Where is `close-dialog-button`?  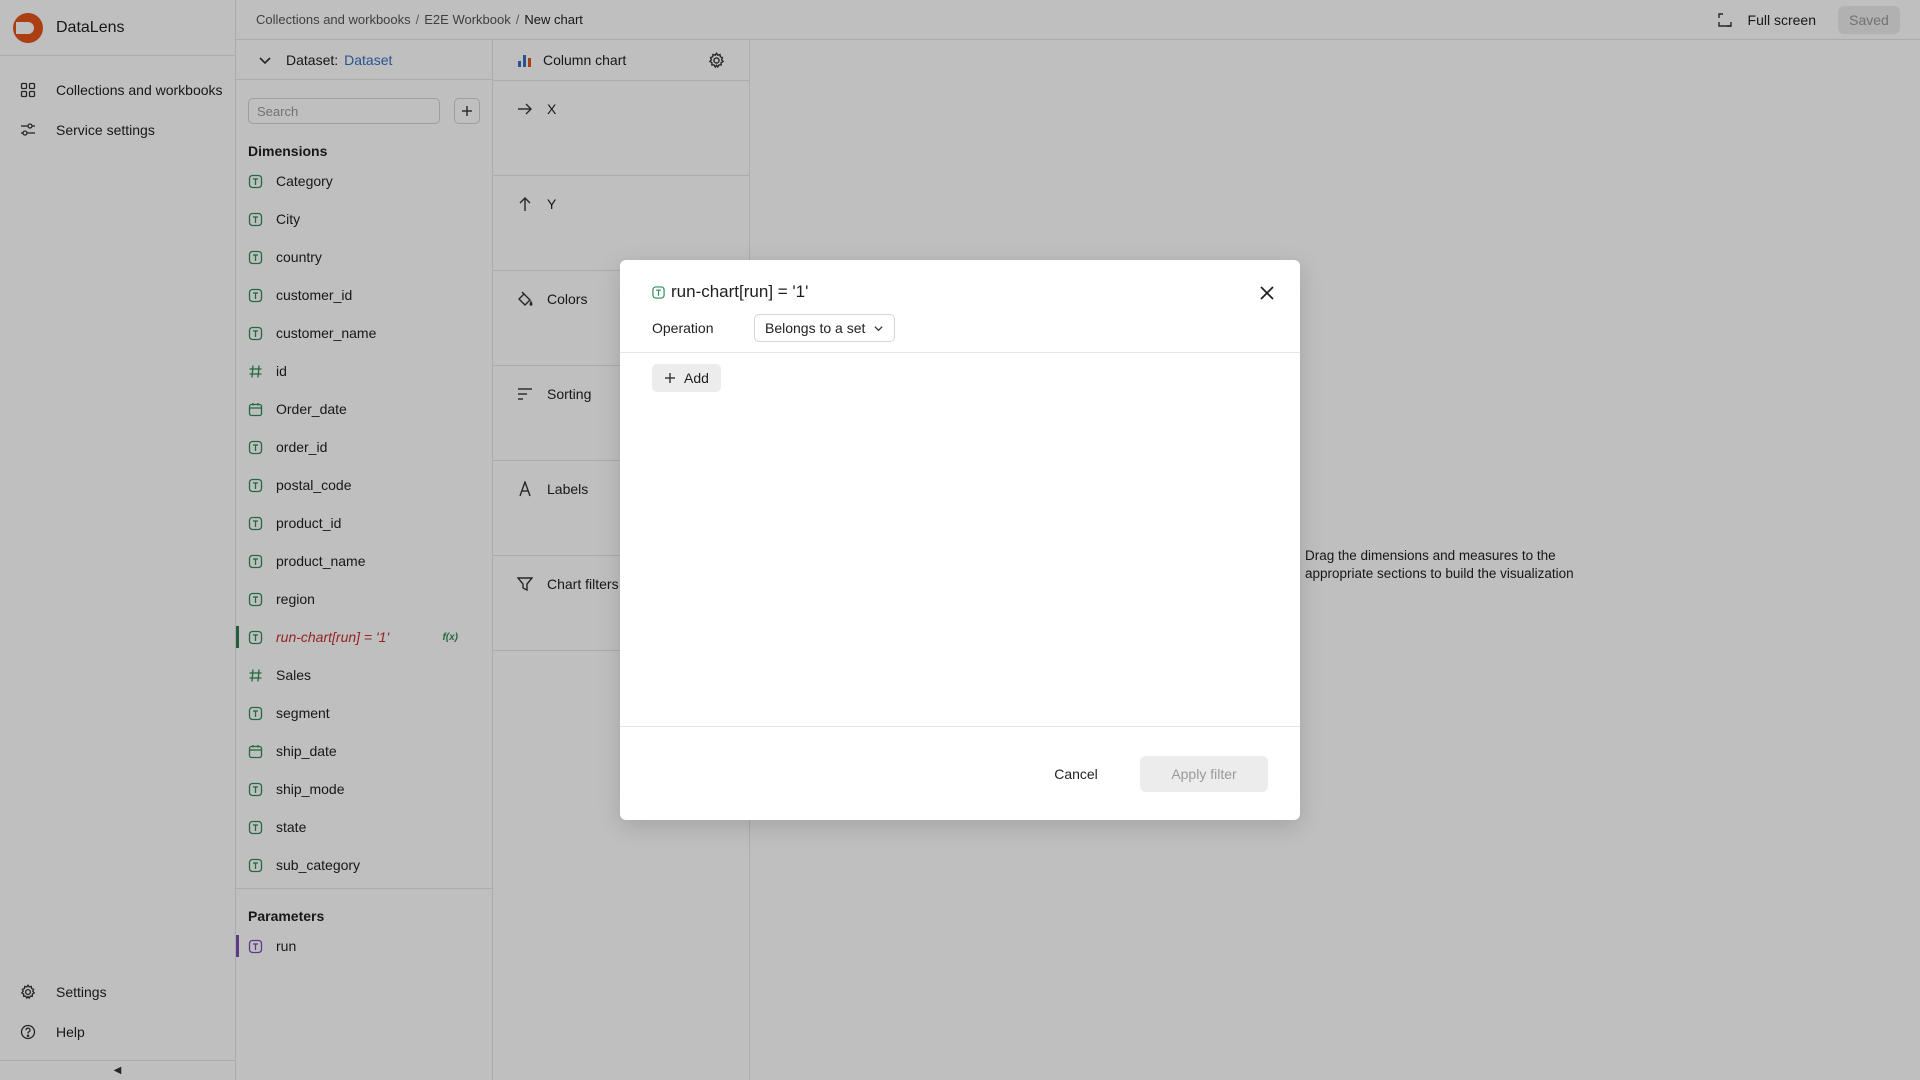
close-dialog-button is located at coordinates (1267, 293).